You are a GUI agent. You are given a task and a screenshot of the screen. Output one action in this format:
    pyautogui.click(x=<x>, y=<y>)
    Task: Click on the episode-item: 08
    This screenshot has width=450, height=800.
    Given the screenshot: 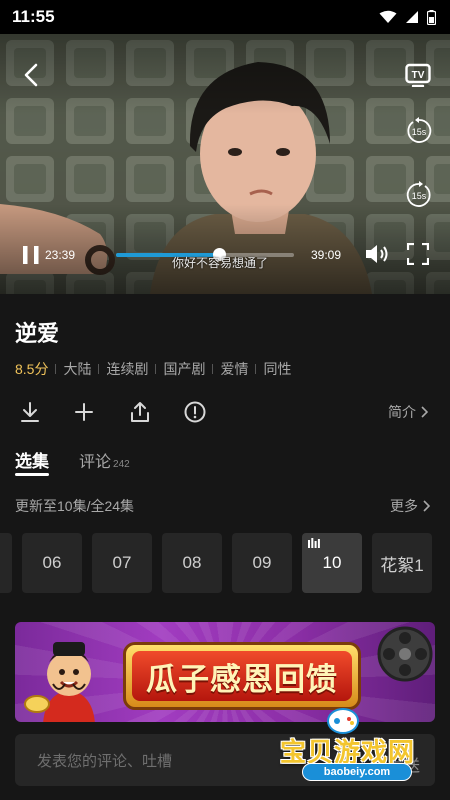 What is the action you would take?
    pyautogui.click(x=192, y=563)
    